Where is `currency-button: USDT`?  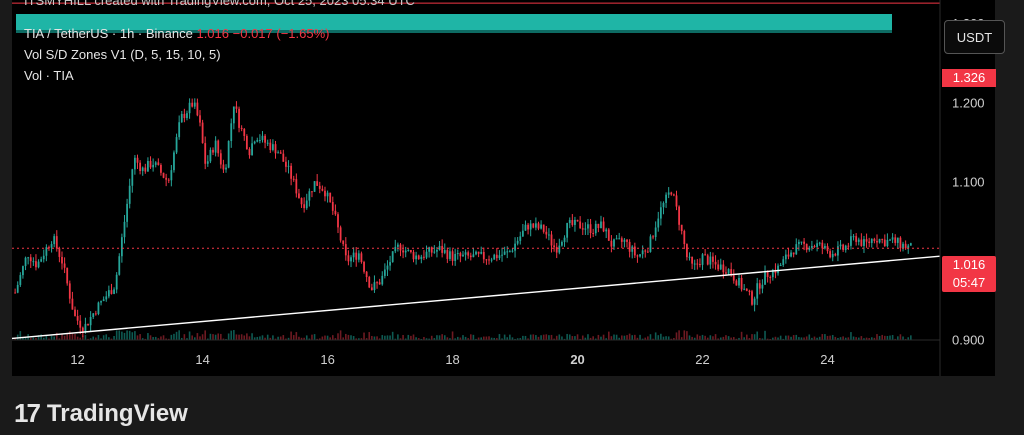 currency-button: USDT is located at coordinates (974, 37).